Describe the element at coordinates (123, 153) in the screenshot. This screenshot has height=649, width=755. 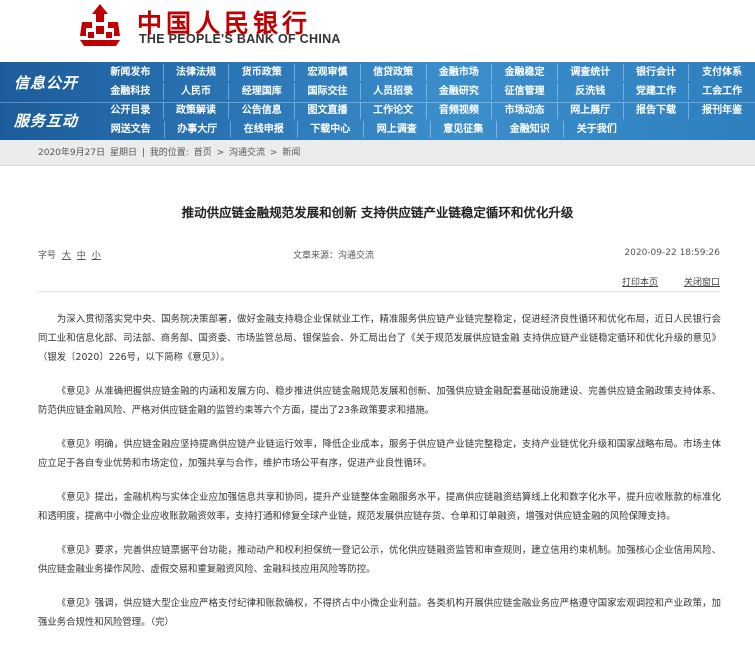
I see `current-weekday: 星期日` at that location.